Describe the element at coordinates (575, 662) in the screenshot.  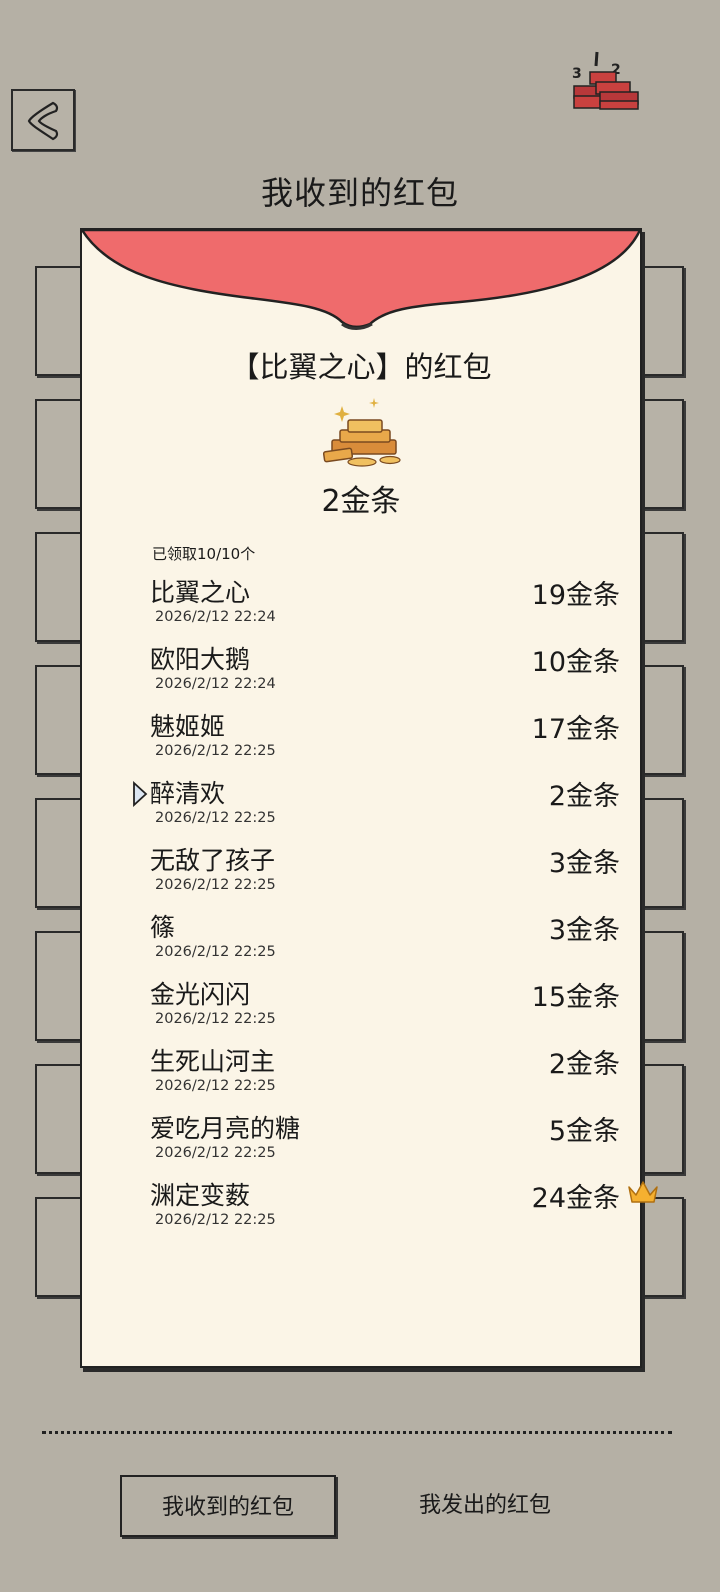
I see `claim-amount: 10金条` at that location.